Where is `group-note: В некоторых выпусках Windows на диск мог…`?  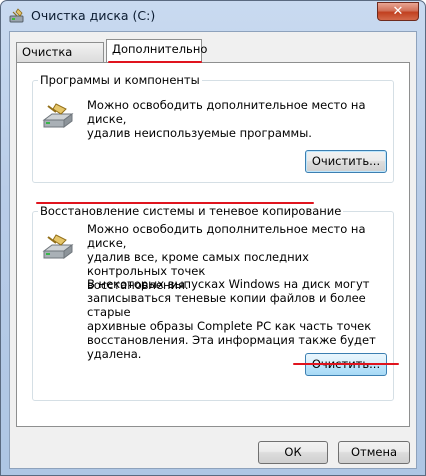
group-note: В некоторых выпусках Windows на диск мог… is located at coordinates (231, 319).